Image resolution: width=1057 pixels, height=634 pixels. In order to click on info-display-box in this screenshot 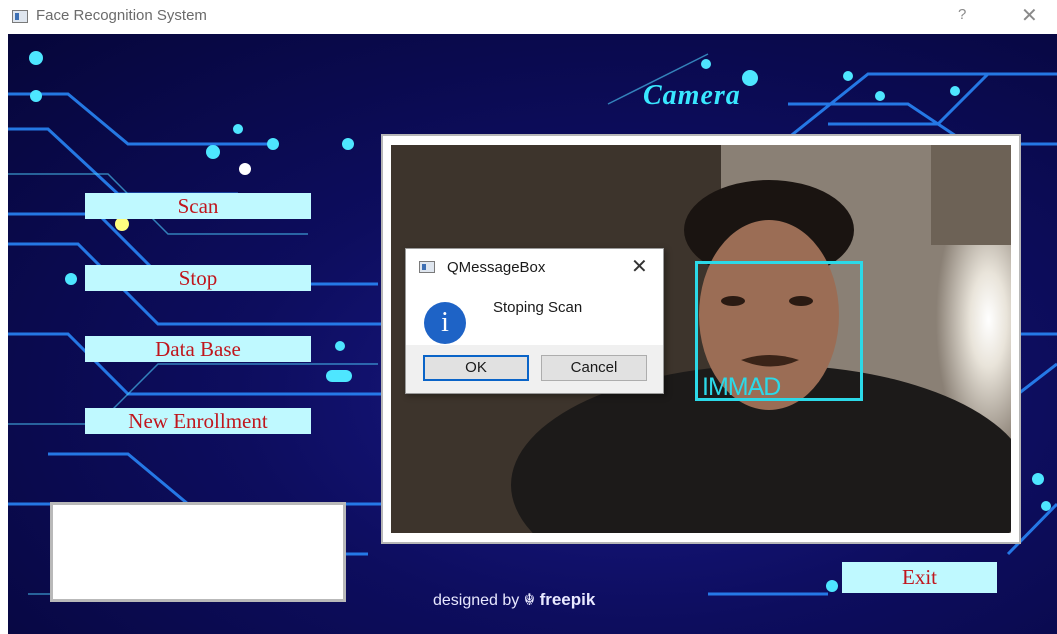, I will do `click(198, 552)`.